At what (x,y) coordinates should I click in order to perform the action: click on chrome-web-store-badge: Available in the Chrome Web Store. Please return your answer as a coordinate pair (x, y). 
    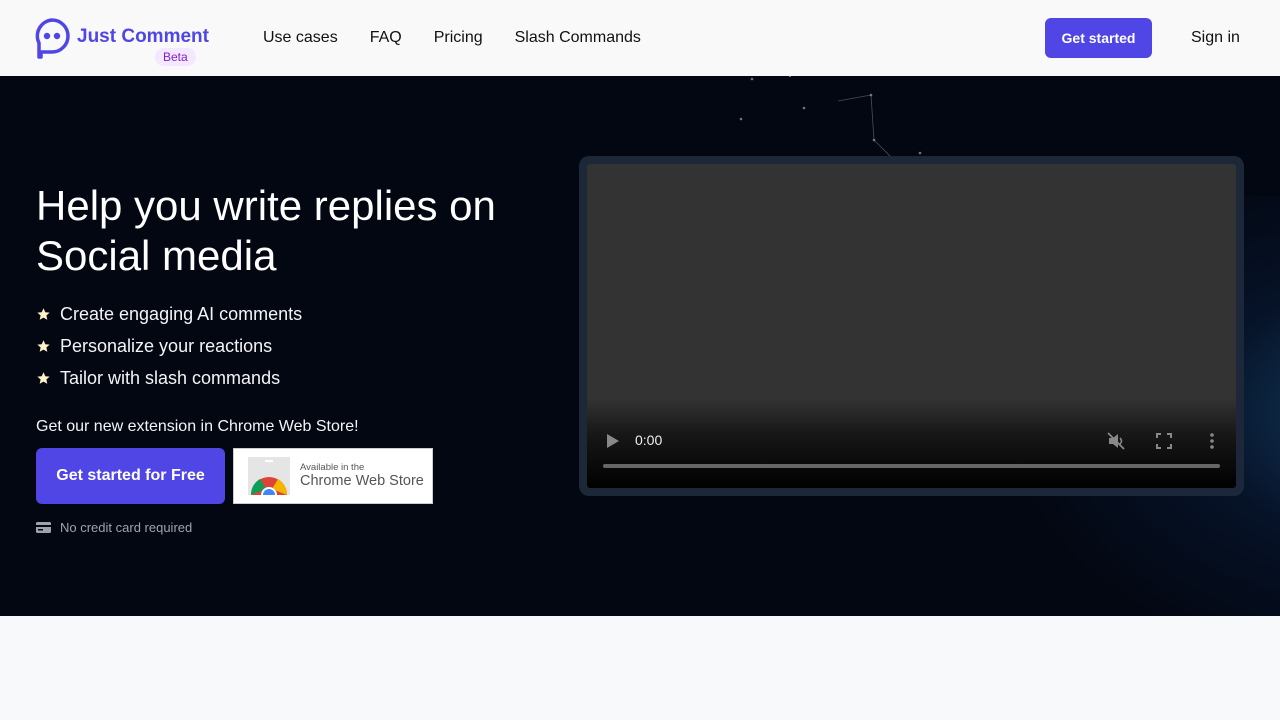
    Looking at the image, I should click on (333, 476).